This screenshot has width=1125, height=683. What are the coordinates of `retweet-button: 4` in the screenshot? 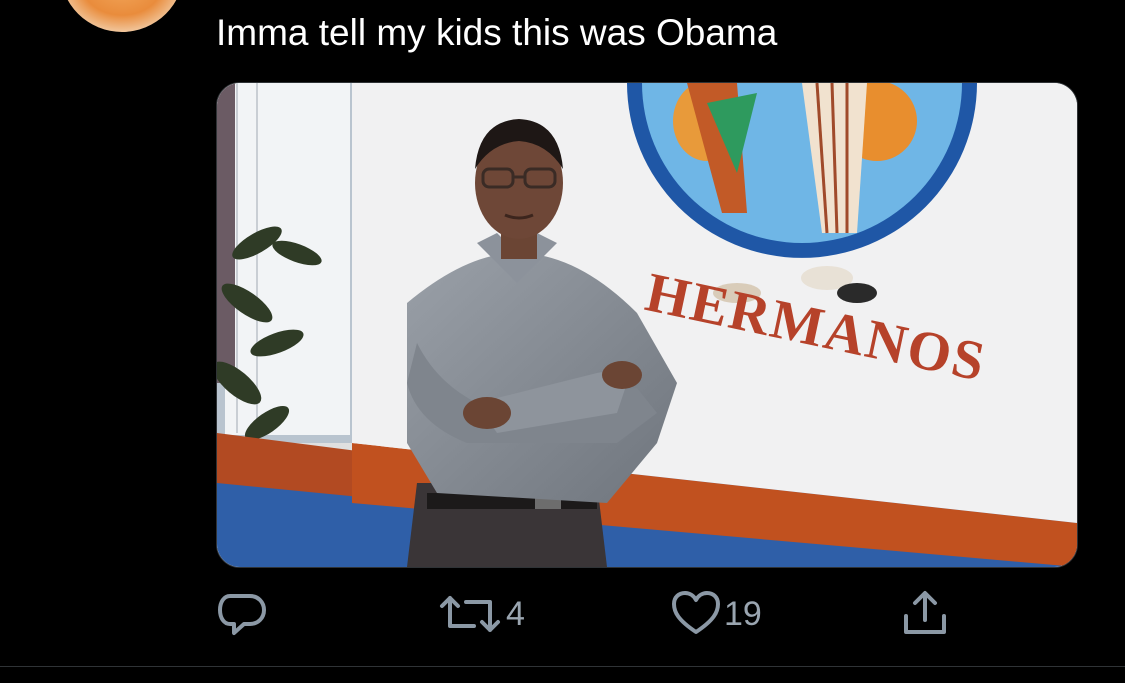 It's located at (481, 614).